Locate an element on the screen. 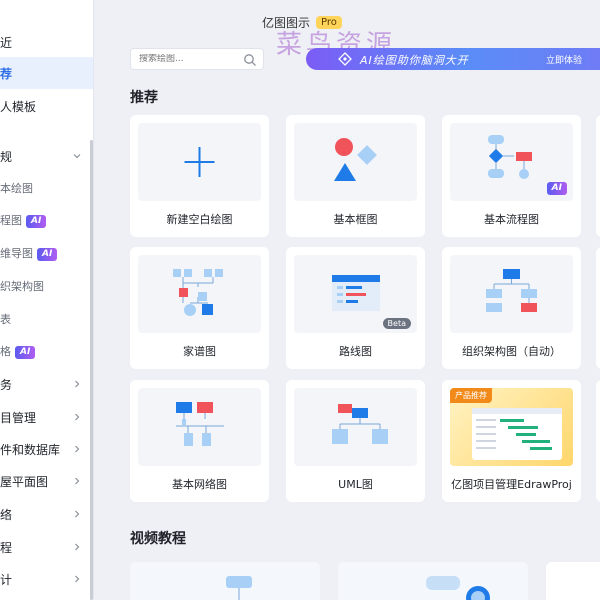 The height and width of the screenshot is (600, 600). sidebar-group-business: 务 is located at coordinates (46, 384).